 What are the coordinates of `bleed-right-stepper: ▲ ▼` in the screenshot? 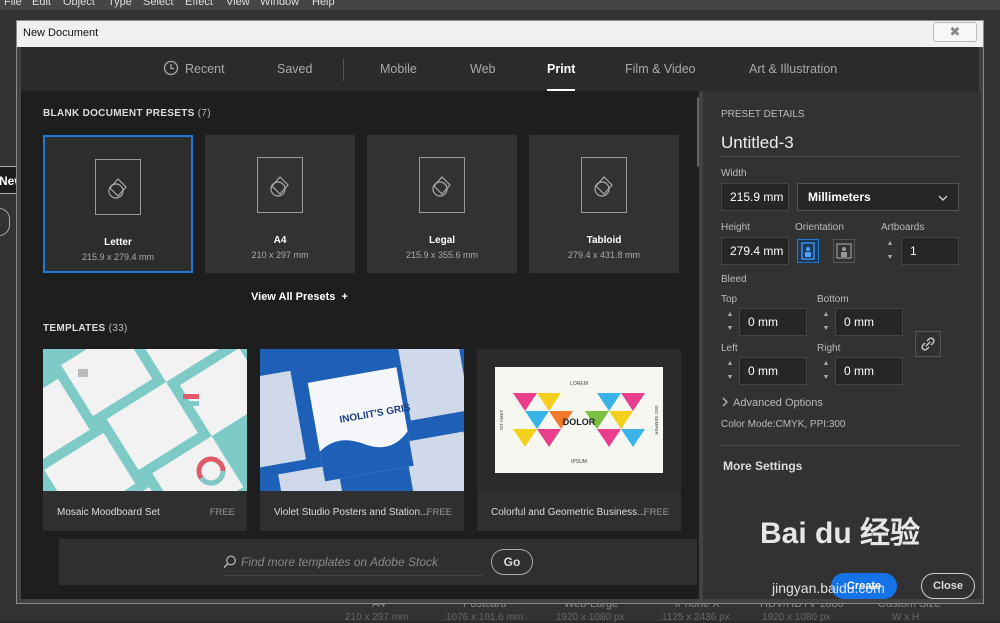 It's located at (826, 371).